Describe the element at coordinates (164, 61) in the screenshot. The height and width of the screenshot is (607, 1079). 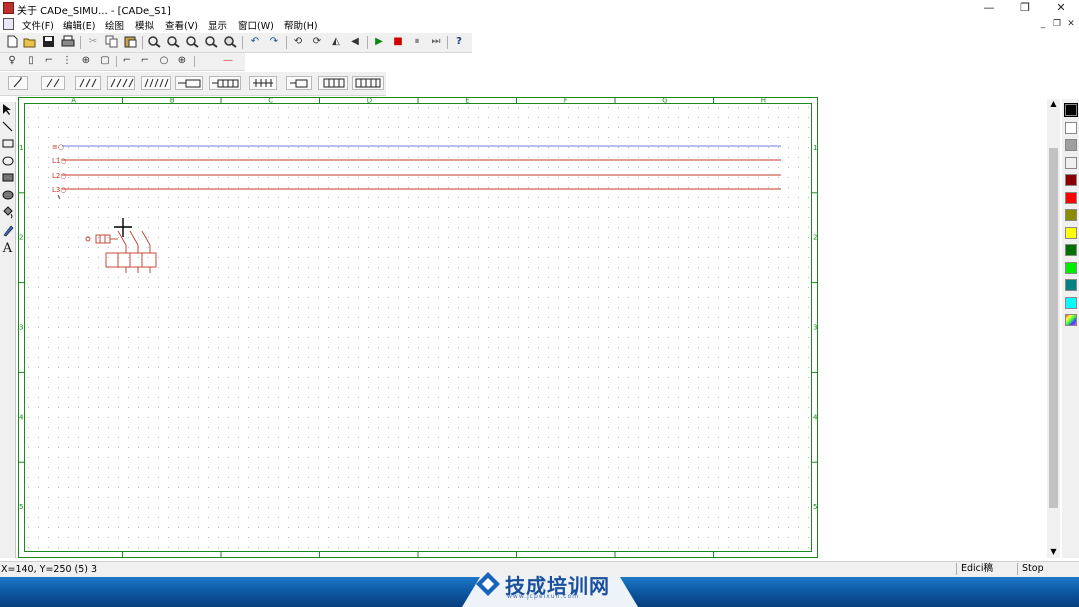
I see `lamp-tool-icon: ○` at that location.